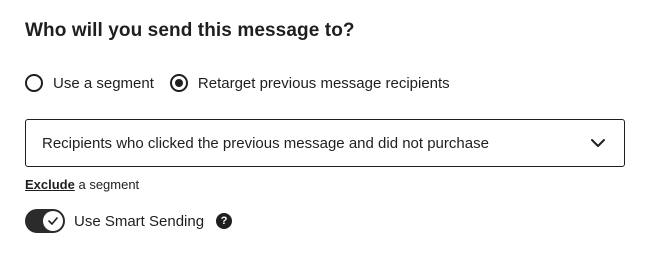  I want to click on smart-sending-toggle, so click(45, 221).